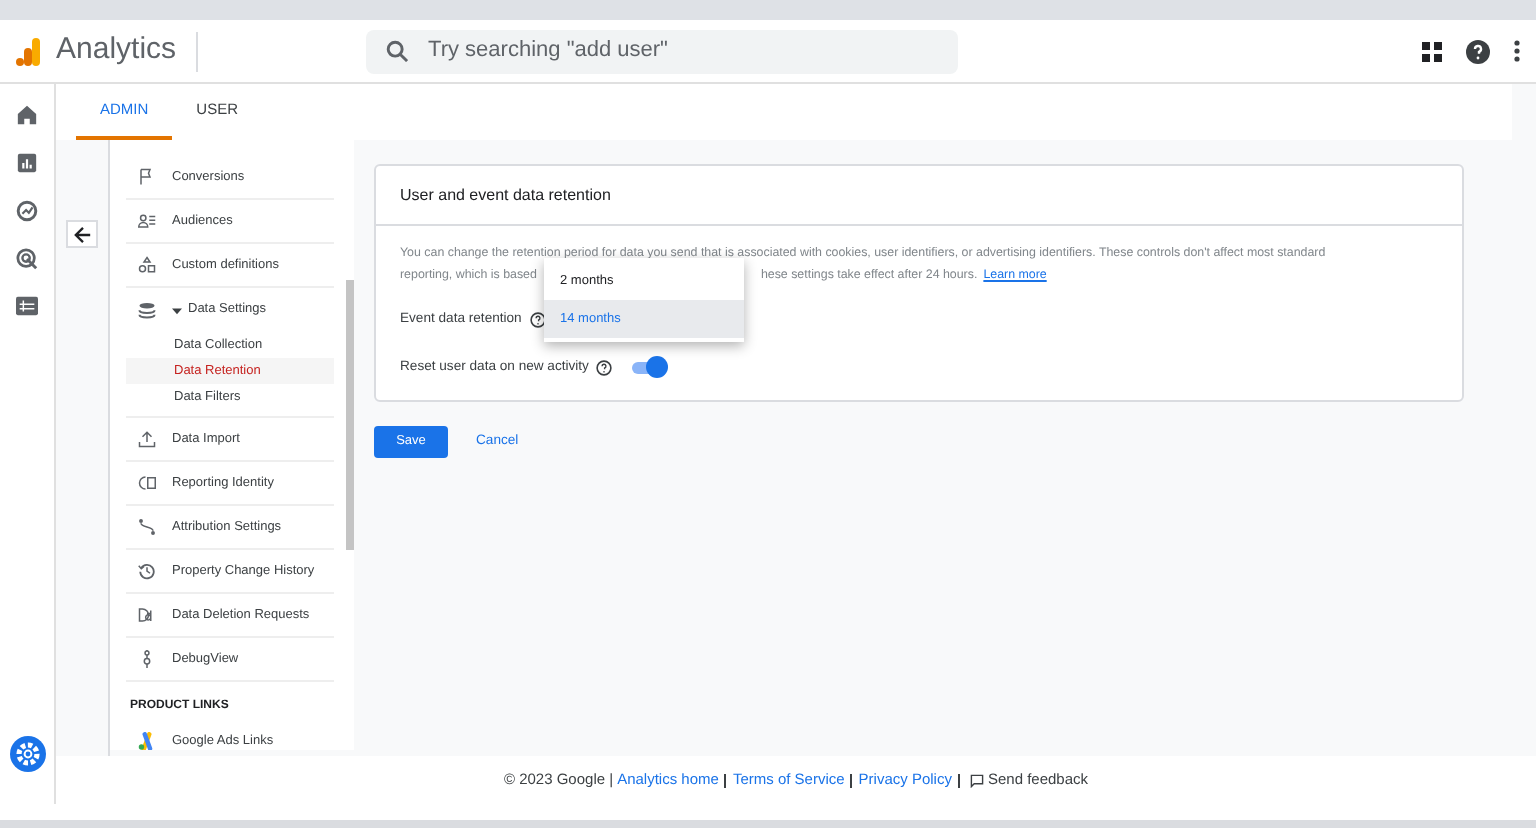  What do you see at coordinates (147, 483) in the screenshot?
I see `identity-icon` at bounding box center [147, 483].